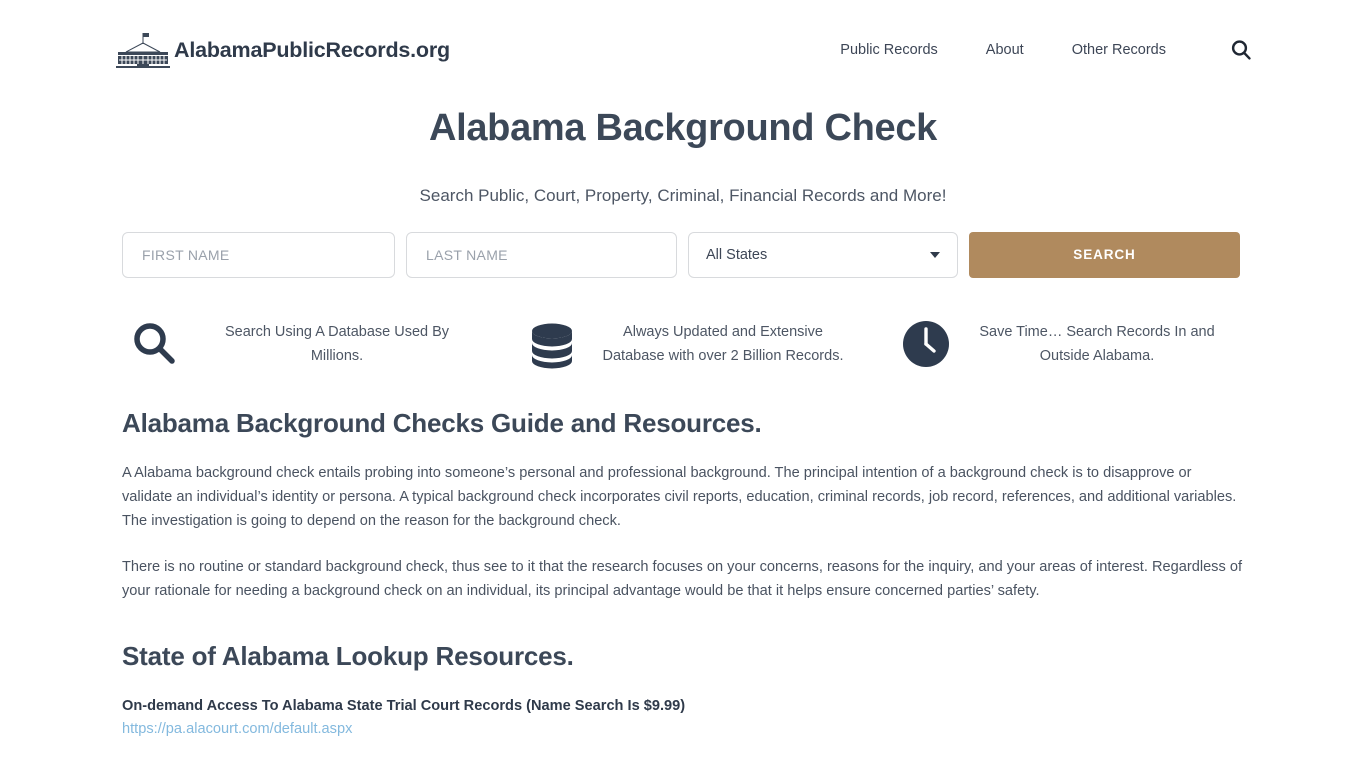 The image size is (1366, 768). Describe the element at coordinates (1119, 50) in the screenshot. I see `nav-item-other-records: Other Records` at that location.